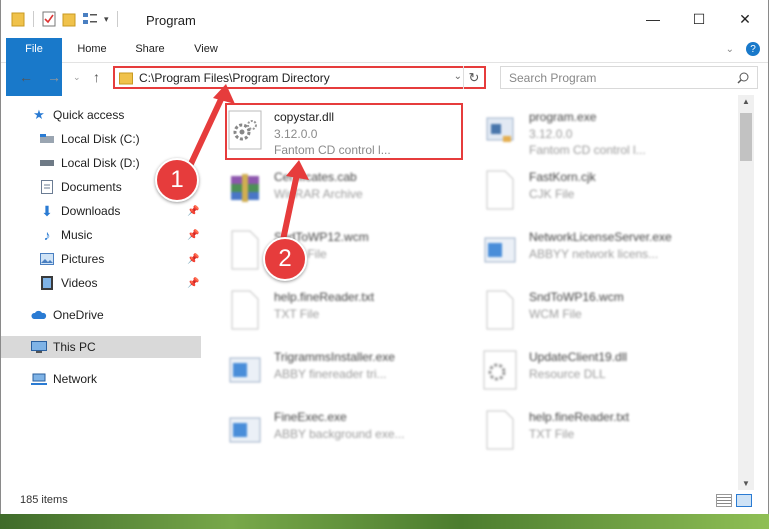  I want to click on callout-badge-1: 1, so click(177, 180).